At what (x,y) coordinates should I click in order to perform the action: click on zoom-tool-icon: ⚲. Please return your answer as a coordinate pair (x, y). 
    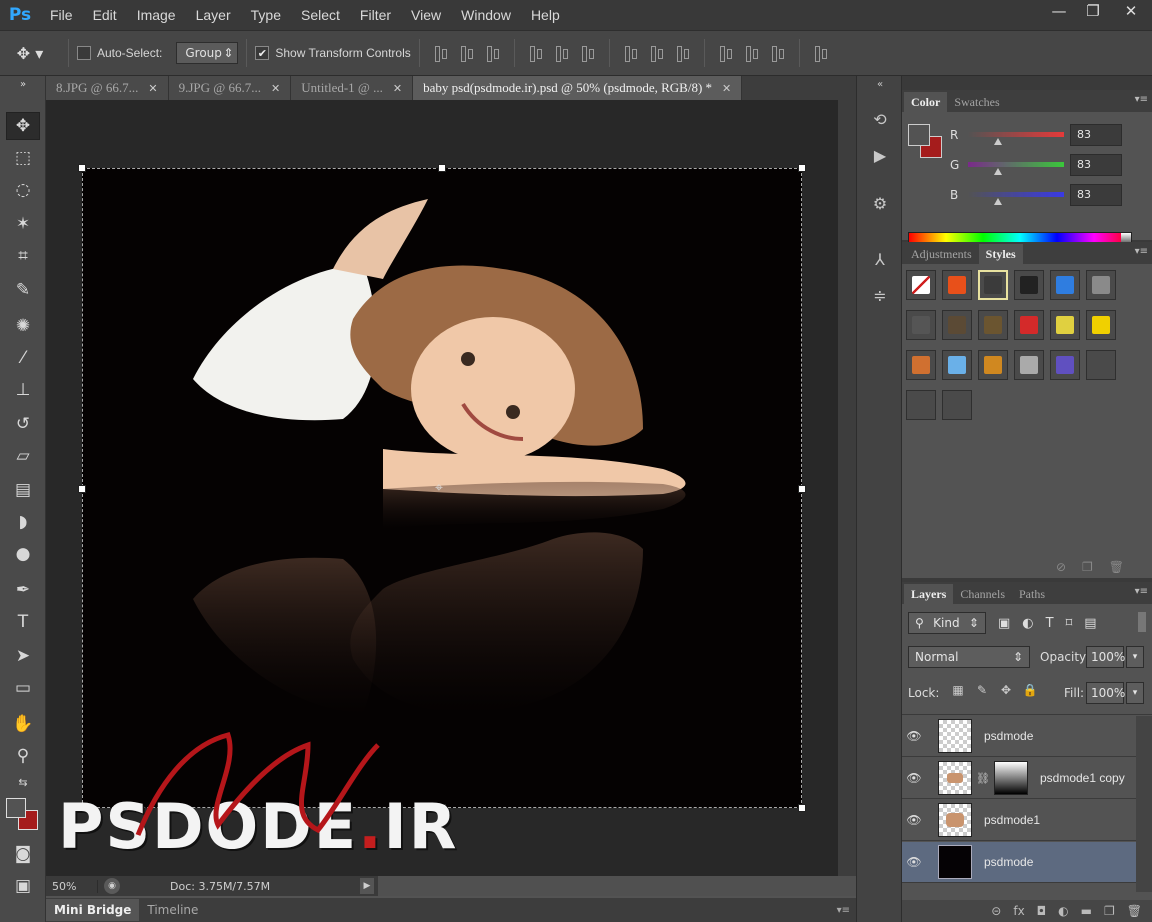
    Looking at the image, I should click on (23, 756).